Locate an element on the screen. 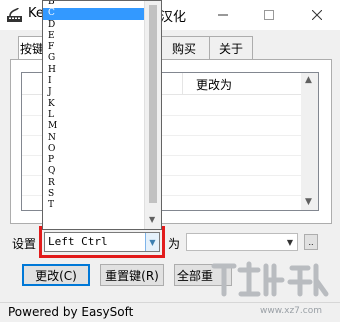  minimize-icon is located at coordinates (223, 15).